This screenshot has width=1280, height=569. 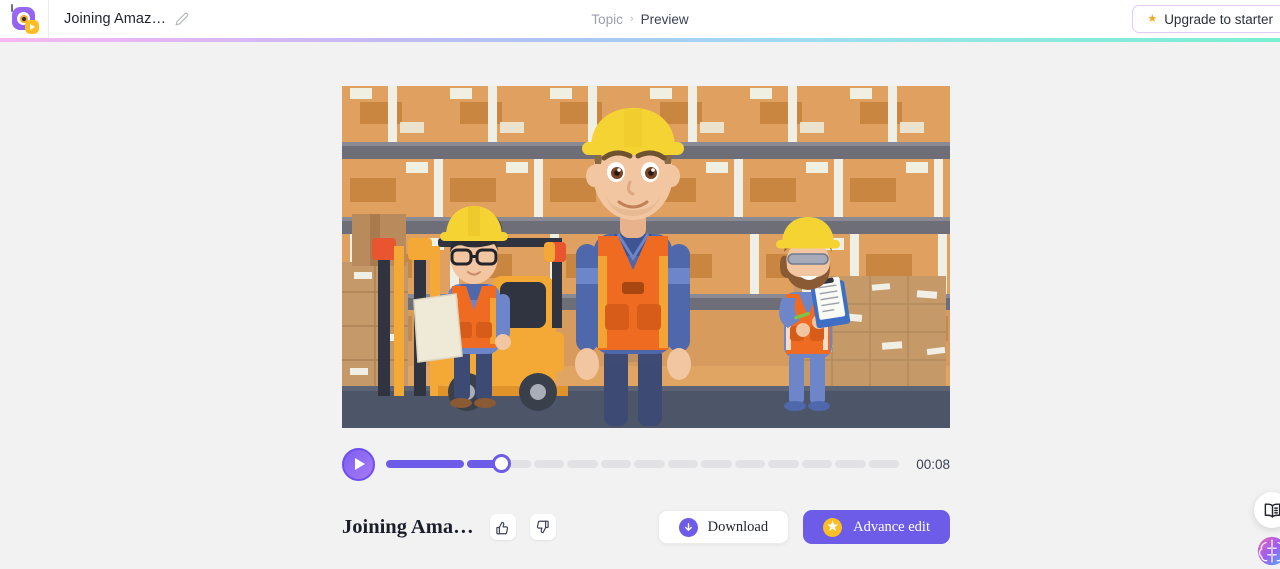 I want to click on breadcrumb-preview: Preview, so click(x=665, y=19).